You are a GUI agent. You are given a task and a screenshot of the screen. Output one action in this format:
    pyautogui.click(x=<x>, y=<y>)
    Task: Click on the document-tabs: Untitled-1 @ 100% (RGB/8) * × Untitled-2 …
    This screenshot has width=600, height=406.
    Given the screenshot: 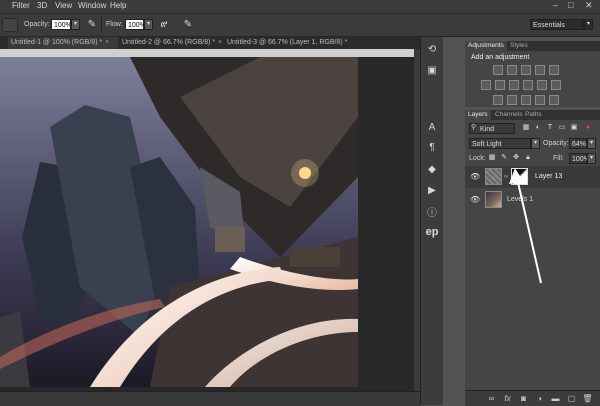 What is the action you would take?
    pyautogui.click(x=210, y=43)
    